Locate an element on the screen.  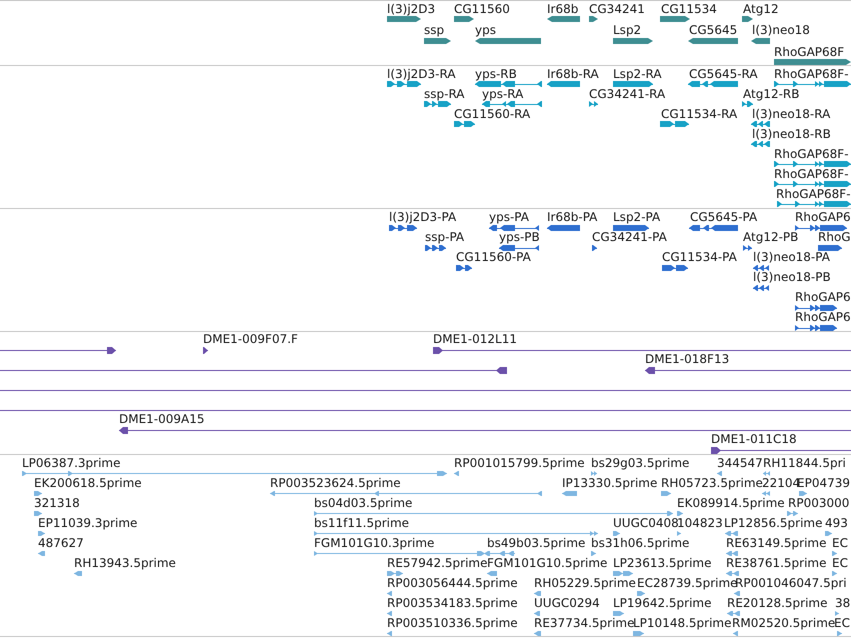
gene-label: l(3)j2D3 is located at coordinates (411, 9).